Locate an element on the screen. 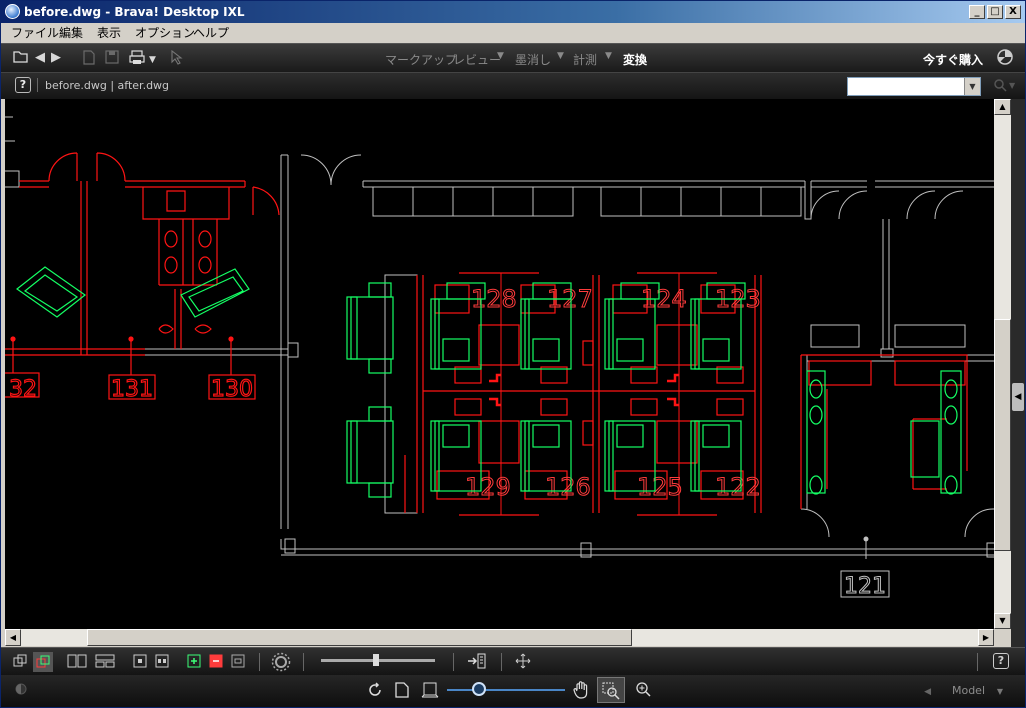 Image resolution: width=1026 pixels, height=708 pixels. gear-icon is located at coordinates (281, 664).